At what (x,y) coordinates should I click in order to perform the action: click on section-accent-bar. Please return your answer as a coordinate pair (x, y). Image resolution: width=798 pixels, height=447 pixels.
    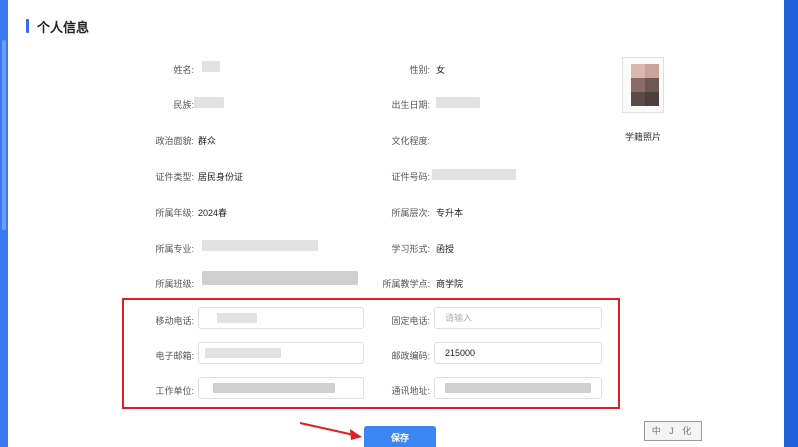
    Looking at the image, I should click on (27, 26).